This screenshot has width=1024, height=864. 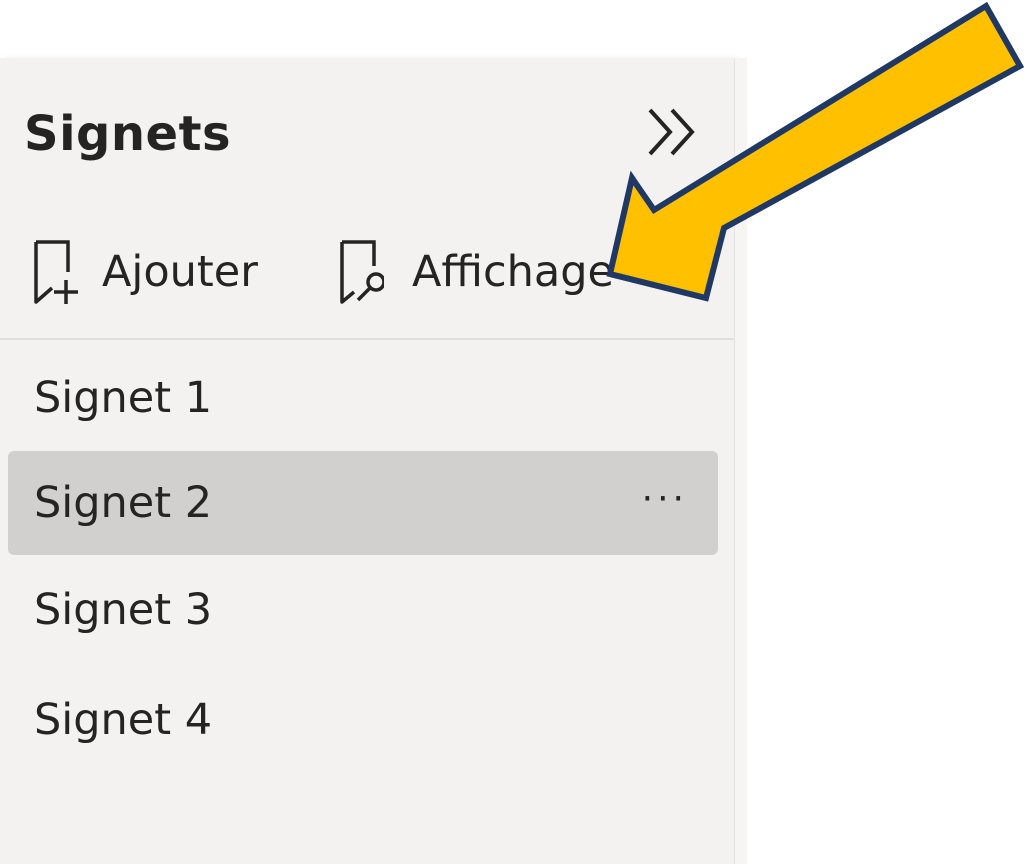 I want to click on bookmark-search-icon, so click(x=362, y=272).